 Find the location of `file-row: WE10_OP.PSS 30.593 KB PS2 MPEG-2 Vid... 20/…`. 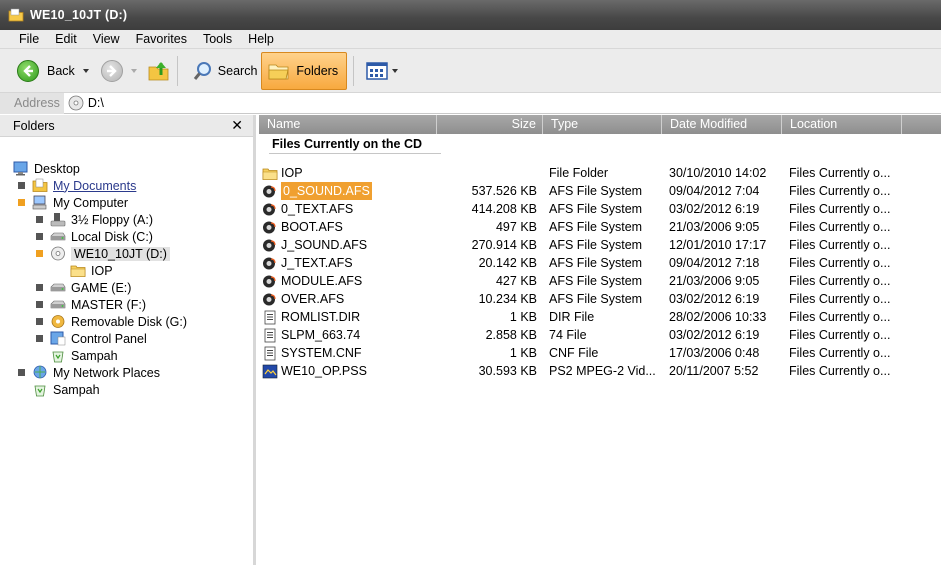

file-row: WE10_OP.PSS 30.593 KB PS2 MPEG-2 Vid... 20/… is located at coordinates (600, 371).